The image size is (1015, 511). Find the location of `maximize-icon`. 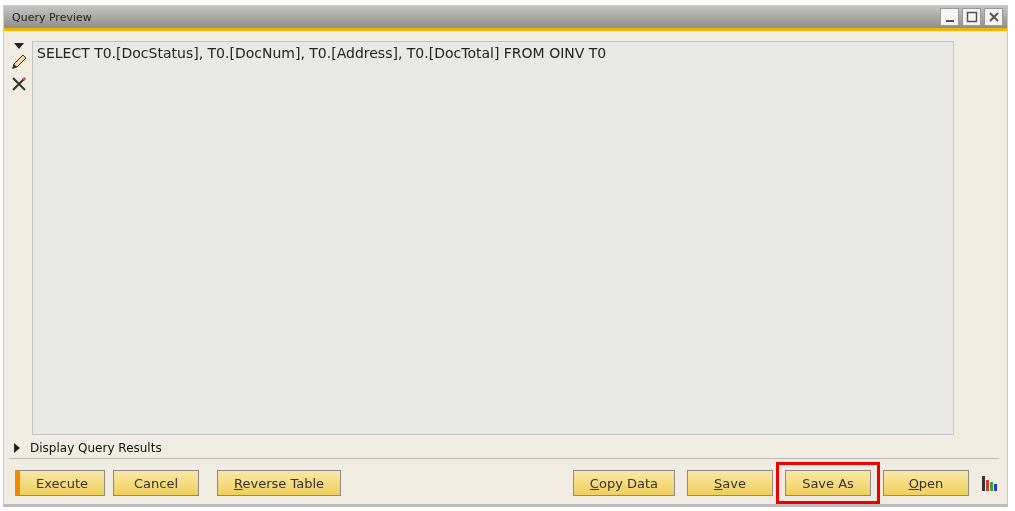

maximize-icon is located at coordinates (971, 17).